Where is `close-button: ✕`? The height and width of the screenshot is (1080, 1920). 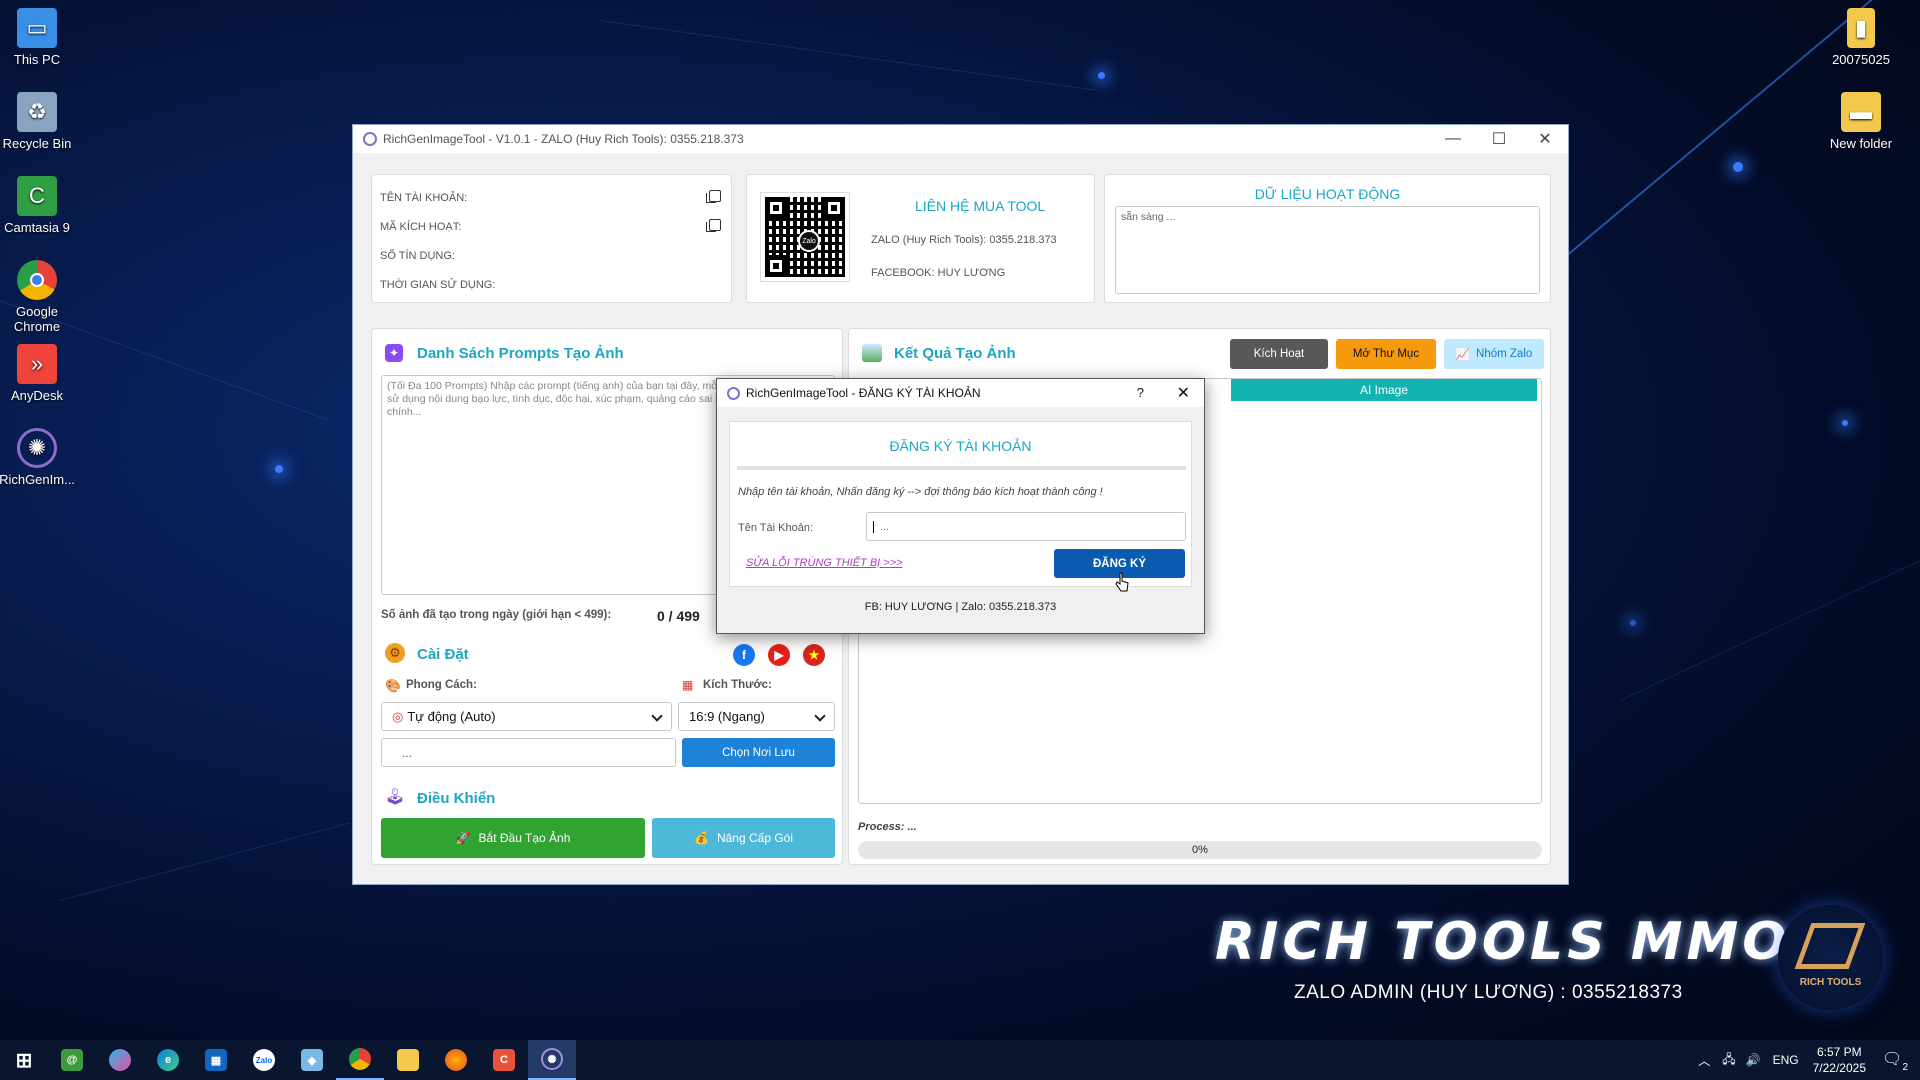
close-button: ✕ is located at coordinates (1545, 139).